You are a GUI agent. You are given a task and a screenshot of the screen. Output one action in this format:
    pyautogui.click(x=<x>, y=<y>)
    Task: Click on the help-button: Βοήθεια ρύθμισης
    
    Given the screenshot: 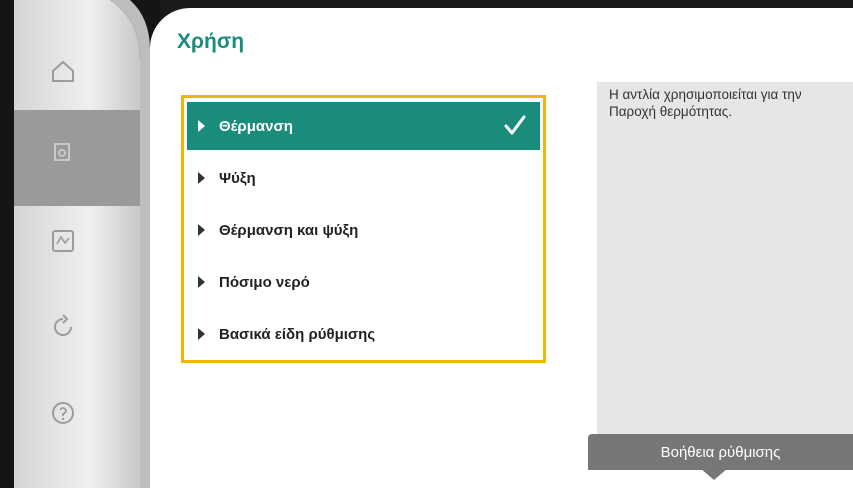 What is the action you would take?
    pyautogui.click(x=720, y=452)
    